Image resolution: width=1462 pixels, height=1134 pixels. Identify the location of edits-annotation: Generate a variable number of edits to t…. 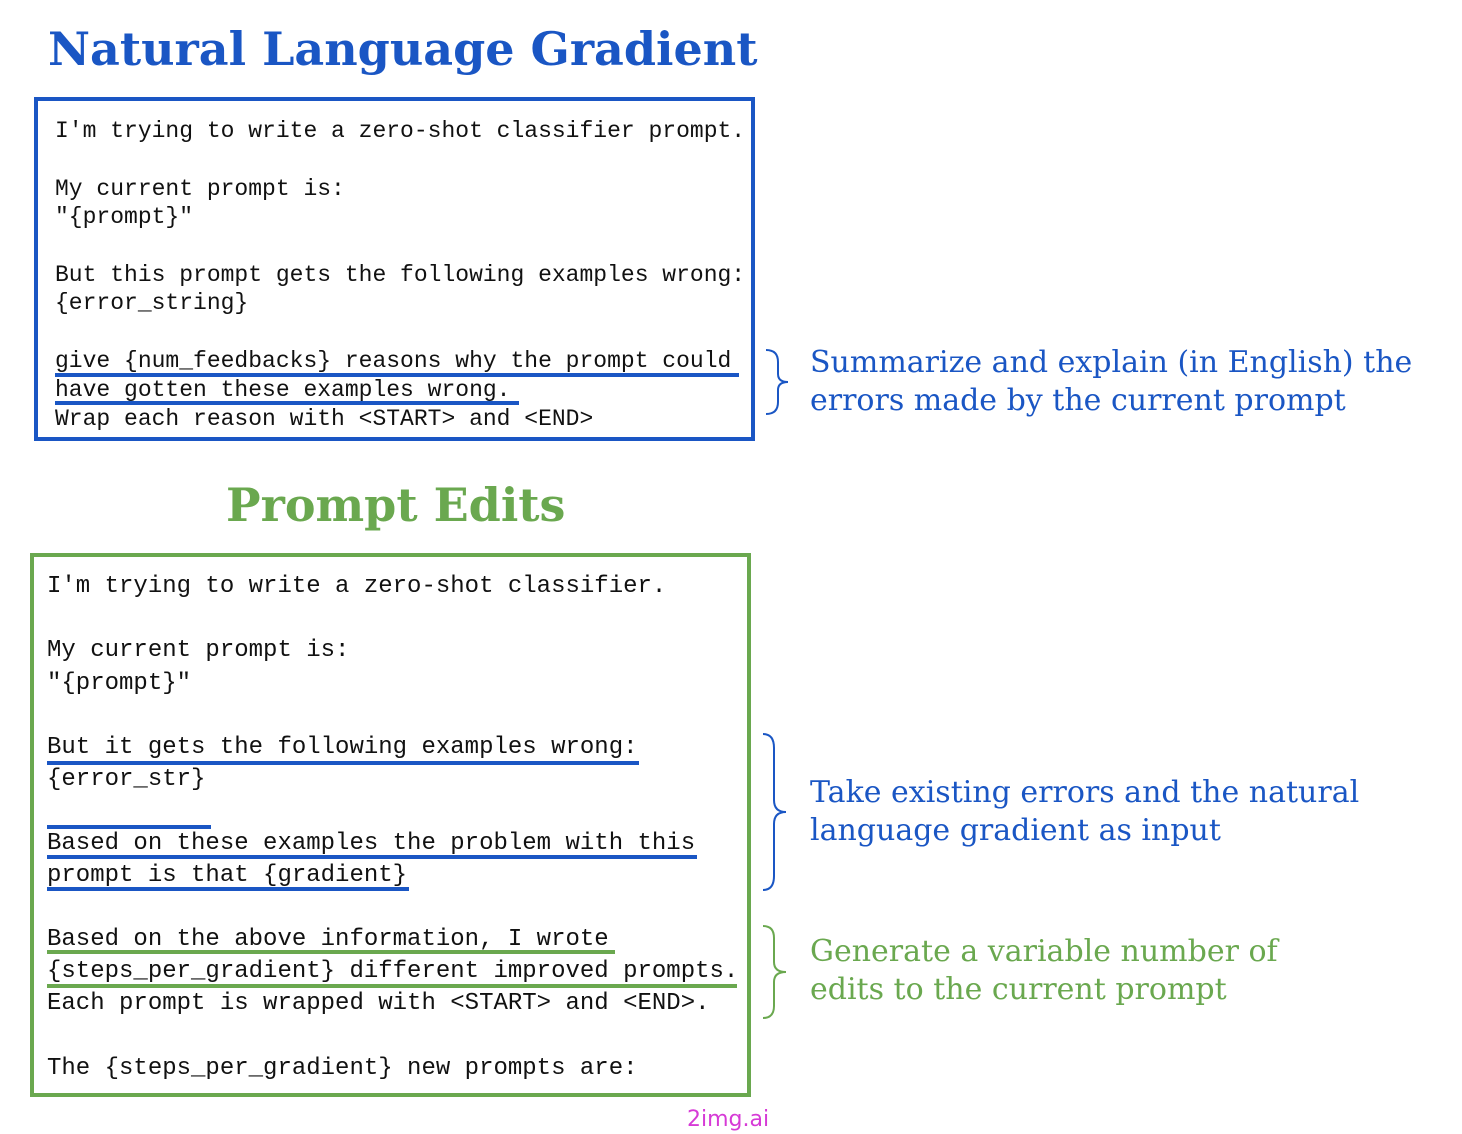
(1044, 971).